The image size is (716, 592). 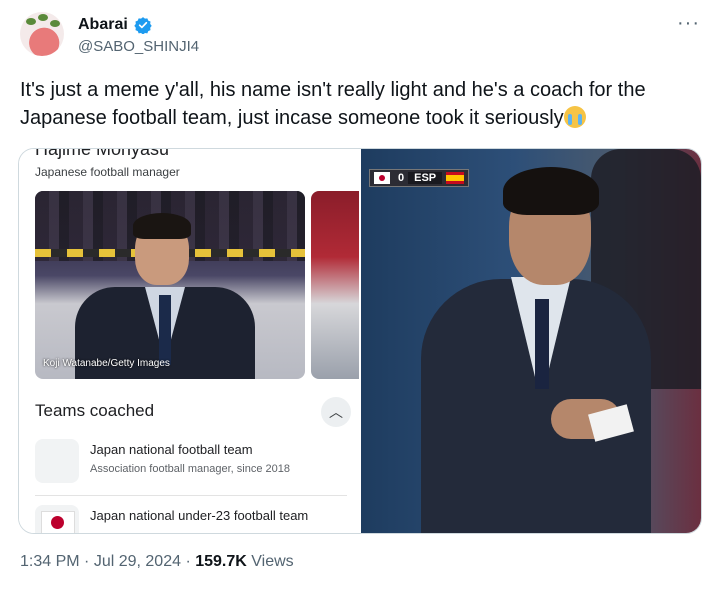 I want to click on tweet-footer: 1:34 PM · Jul 29, 2024 · 159.7K Views, so click(x=157, y=561).